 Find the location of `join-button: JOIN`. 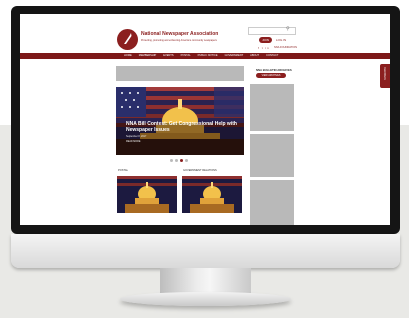

join-button: JOIN is located at coordinates (265, 40).